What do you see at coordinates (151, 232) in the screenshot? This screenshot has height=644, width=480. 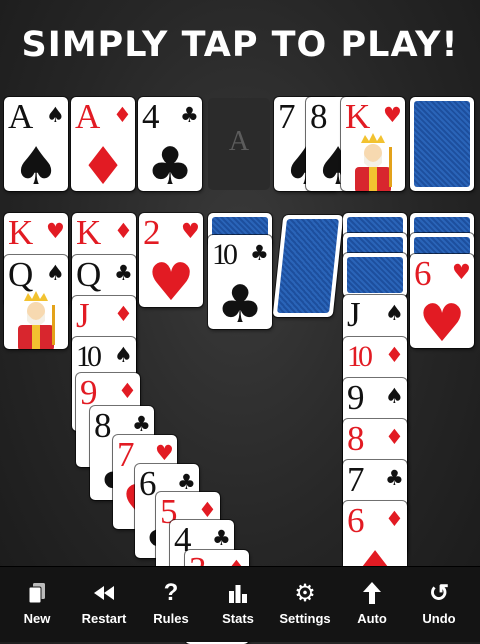 I see `card-rank: 2` at bounding box center [151, 232].